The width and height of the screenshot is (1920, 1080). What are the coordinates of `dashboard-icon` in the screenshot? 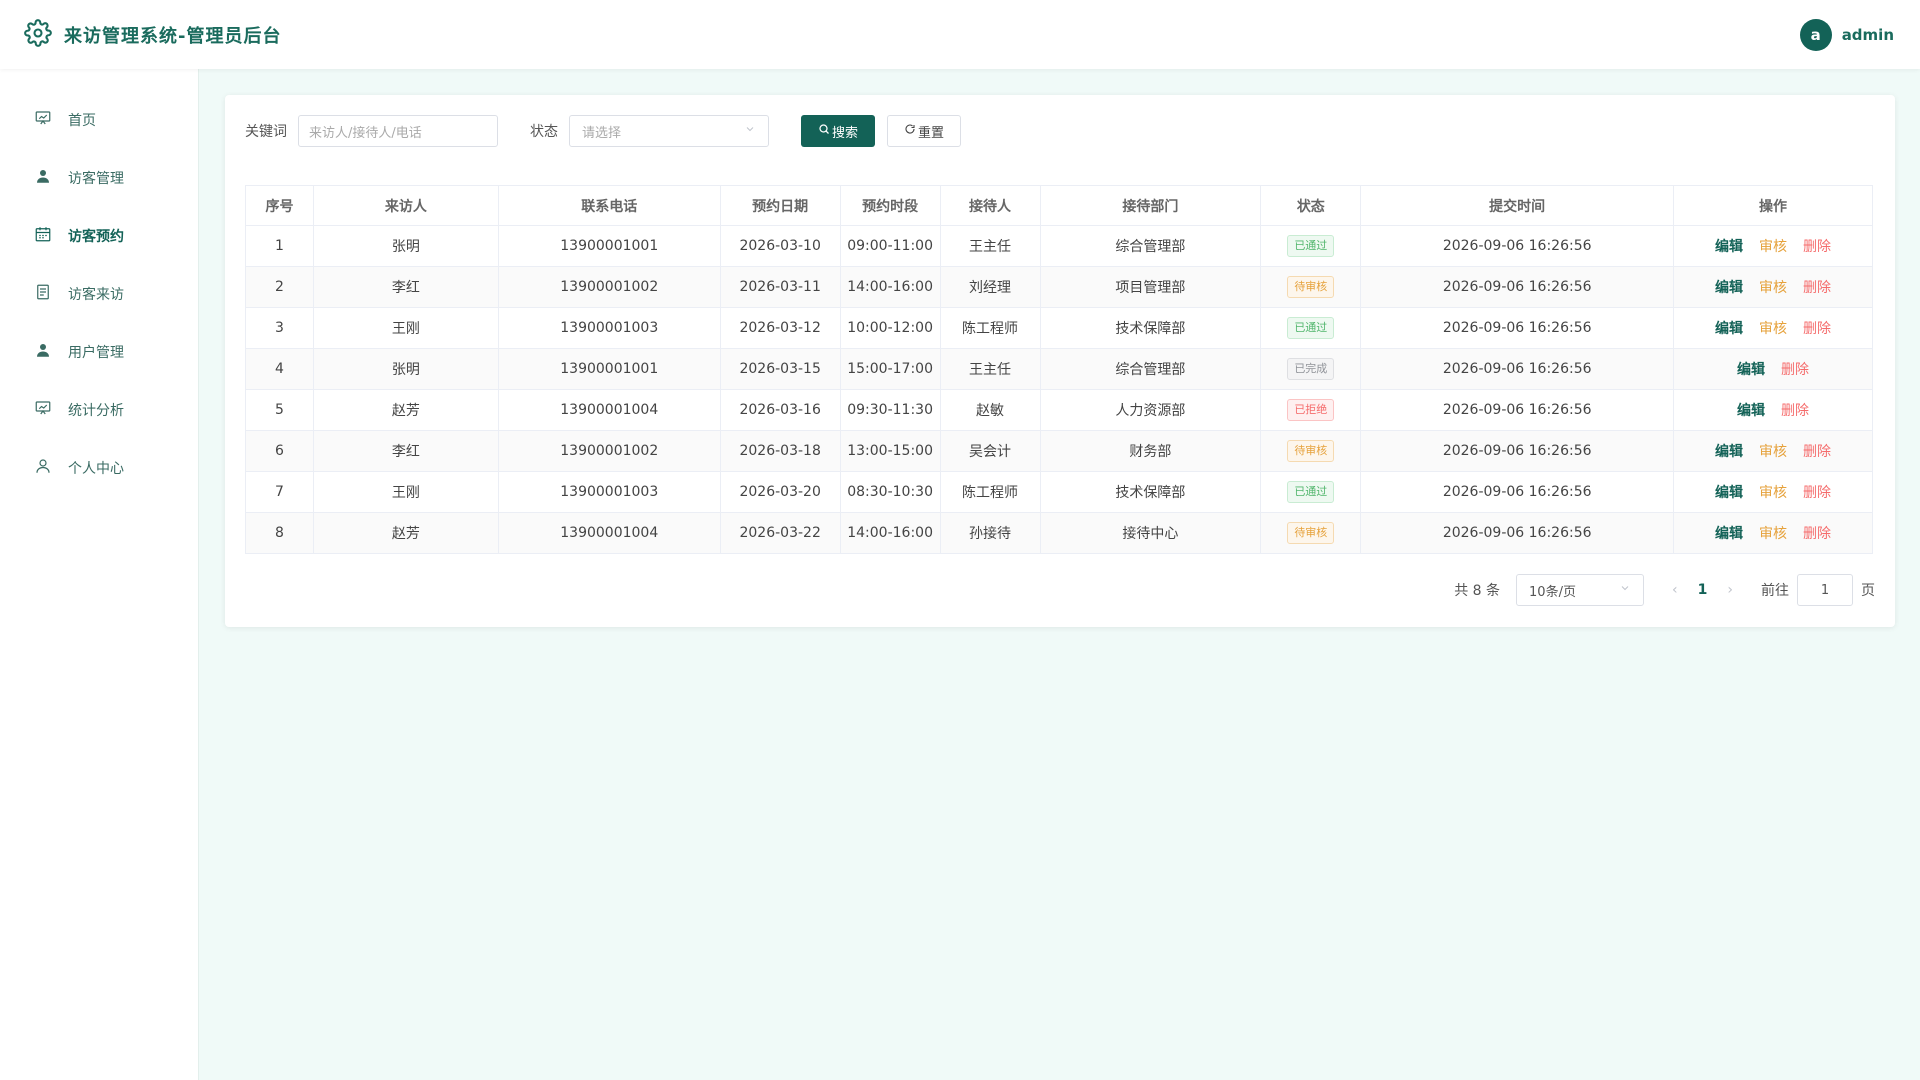 It's located at (43, 120).